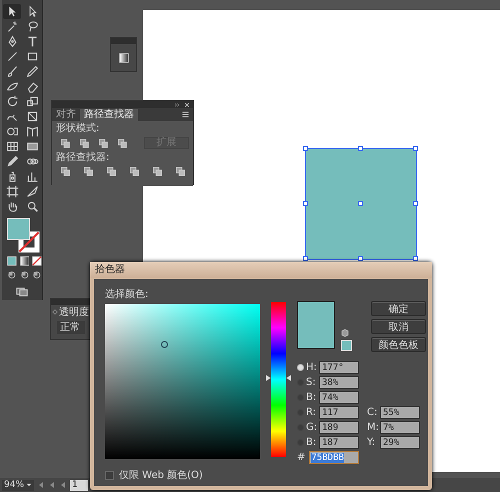 The image size is (500, 492). I want to click on draw-behind-icon, so click(25, 275).